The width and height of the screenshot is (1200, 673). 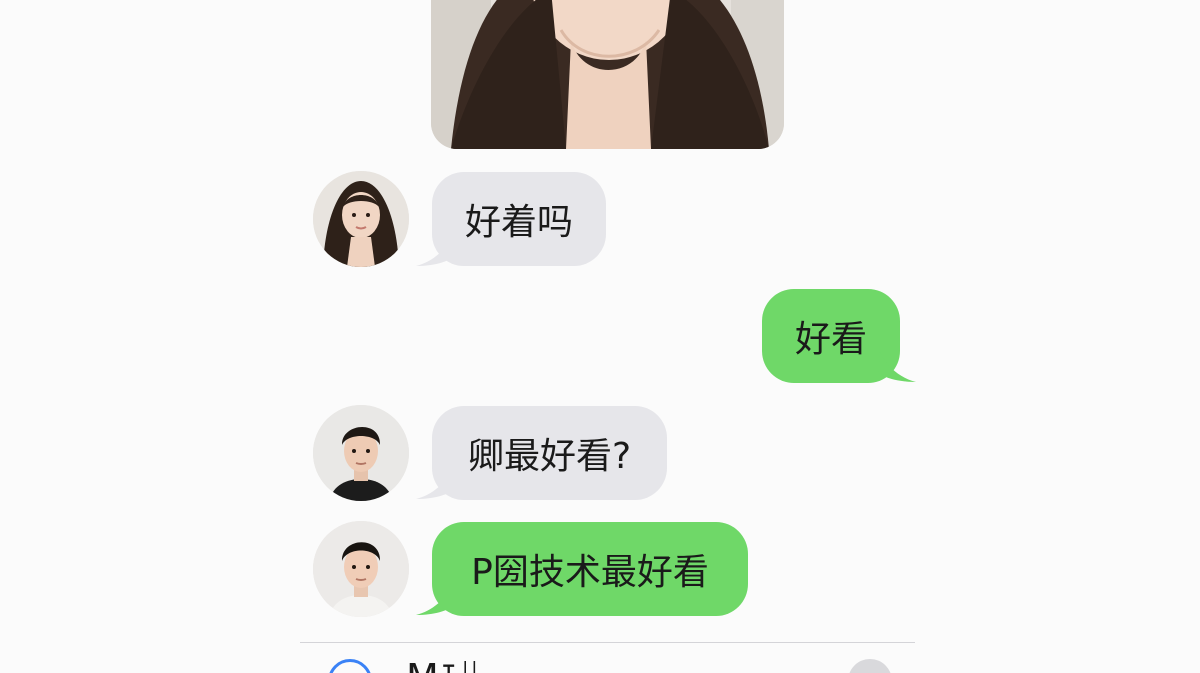 What do you see at coordinates (897, 367) in the screenshot?
I see `bubble-tail-outgoing` at bounding box center [897, 367].